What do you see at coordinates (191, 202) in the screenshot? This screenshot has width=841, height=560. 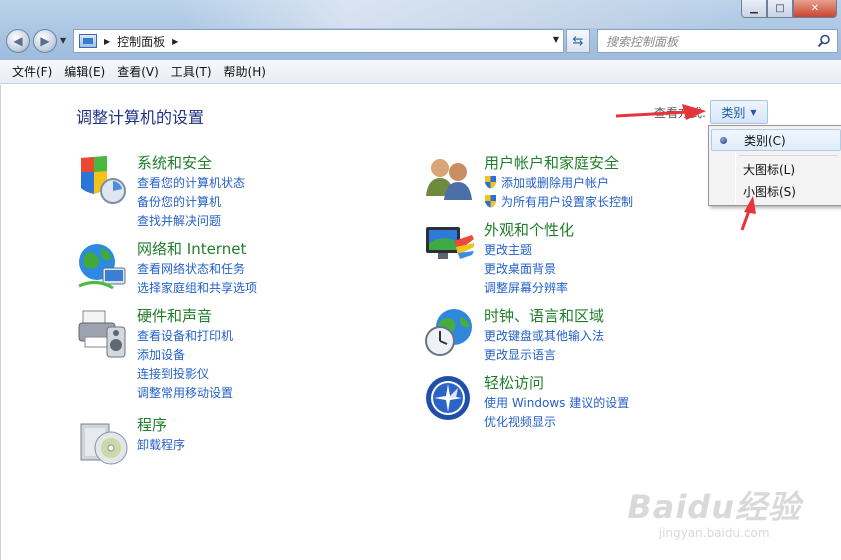 I see `link-backup-computer: 备份您的计算机` at bounding box center [191, 202].